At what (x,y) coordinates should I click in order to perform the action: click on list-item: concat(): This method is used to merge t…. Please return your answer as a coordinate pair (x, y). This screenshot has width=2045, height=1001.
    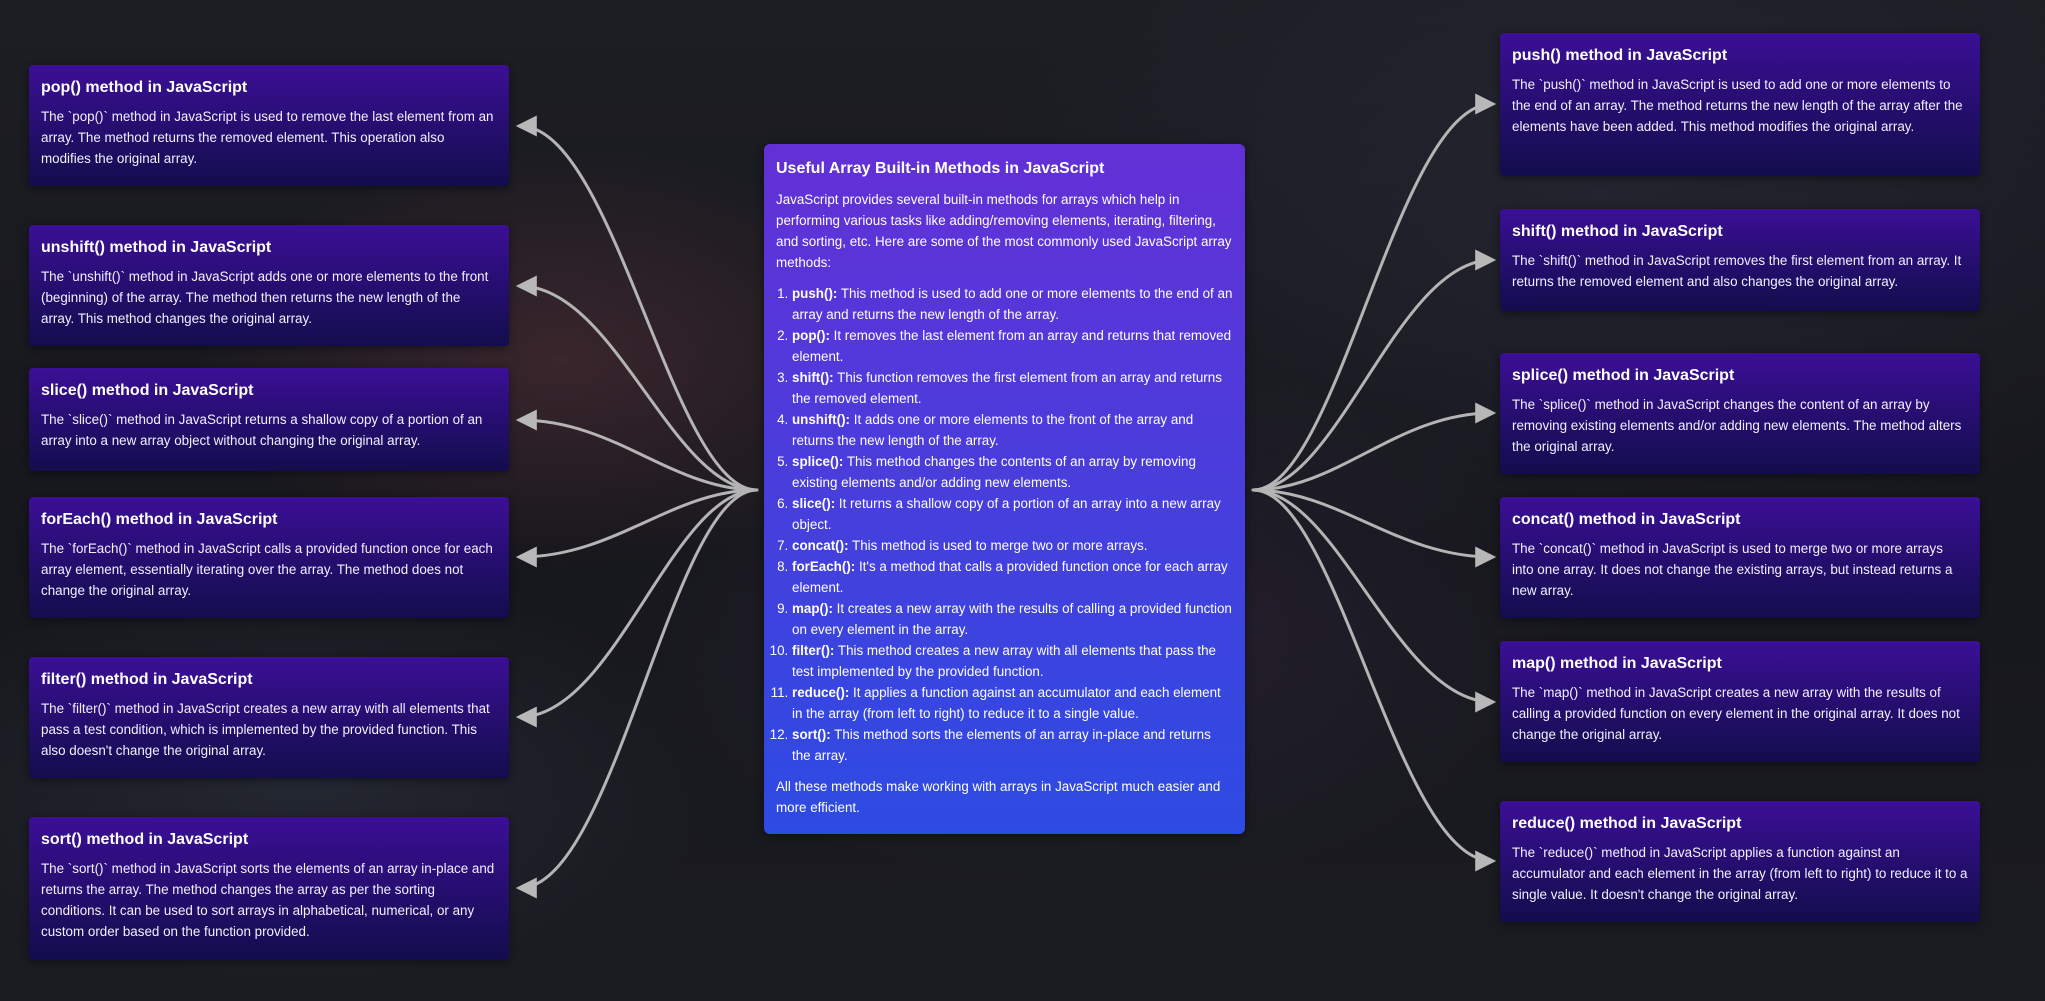
    Looking at the image, I should click on (1012, 545).